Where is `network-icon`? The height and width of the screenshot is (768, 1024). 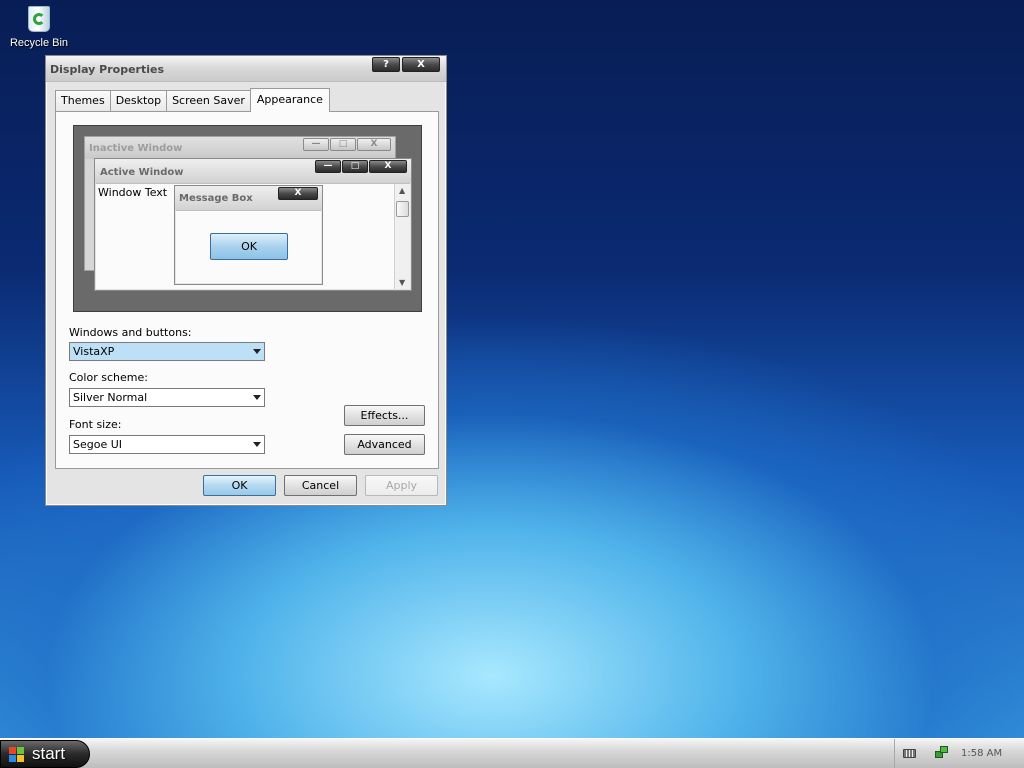 network-icon is located at coordinates (942, 753).